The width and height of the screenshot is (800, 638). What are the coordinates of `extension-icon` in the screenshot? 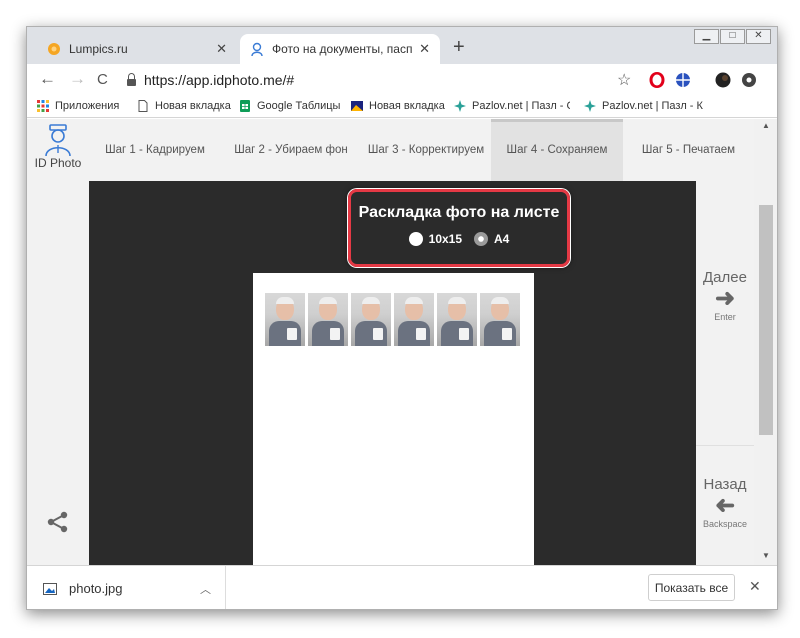 It's located at (749, 80).